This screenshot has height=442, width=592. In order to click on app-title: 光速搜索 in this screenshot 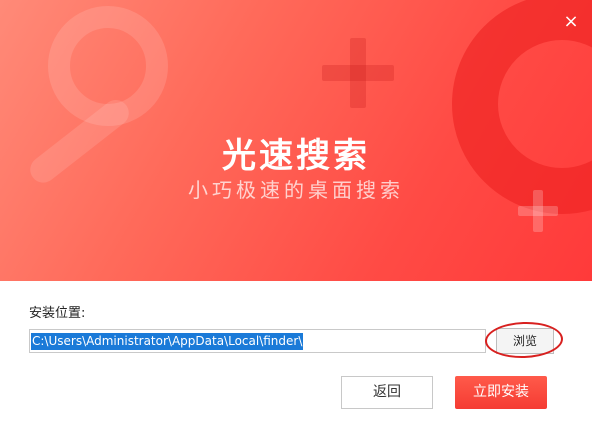, I will do `click(296, 156)`.